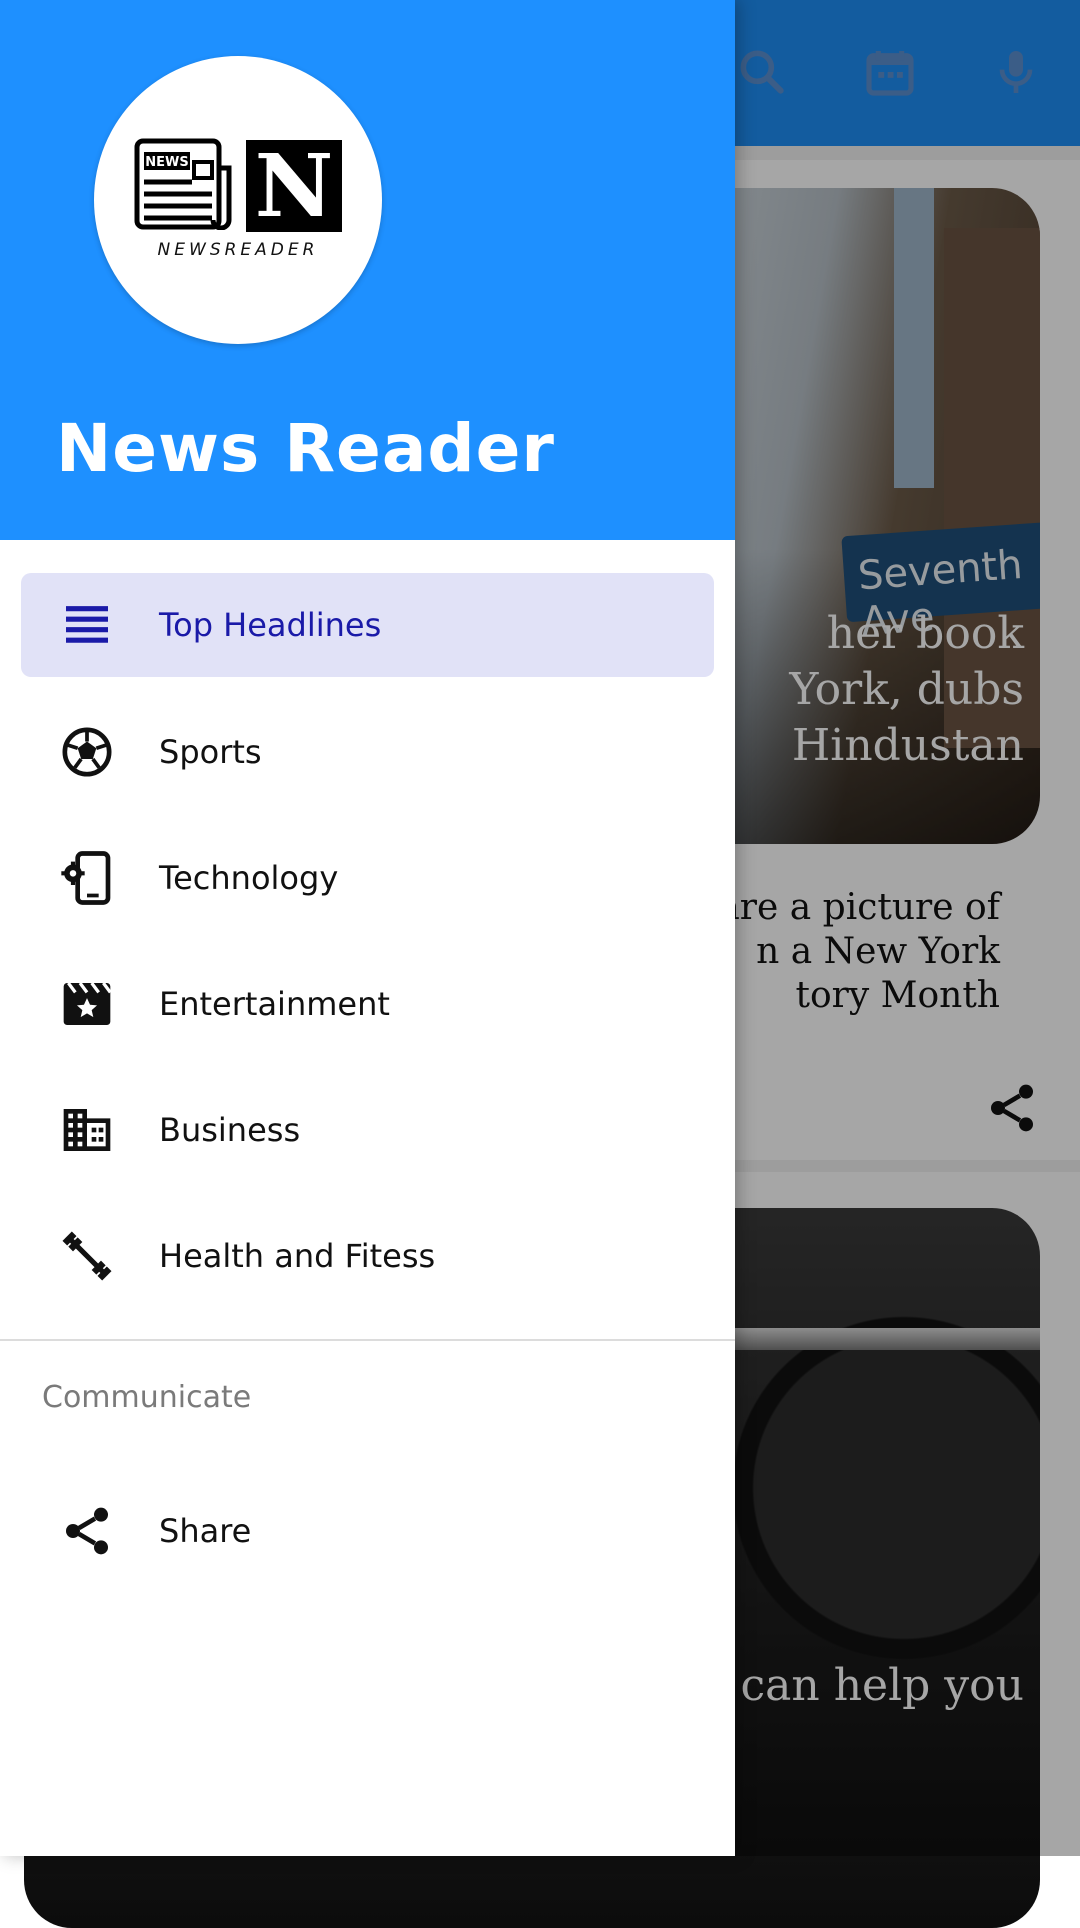 Image resolution: width=1080 pixels, height=1928 pixels. What do you see at coordinates (147, 1397) in the screenshot?
I see `section-title-communicate: Communicate` at bounding box center [147, 1397].